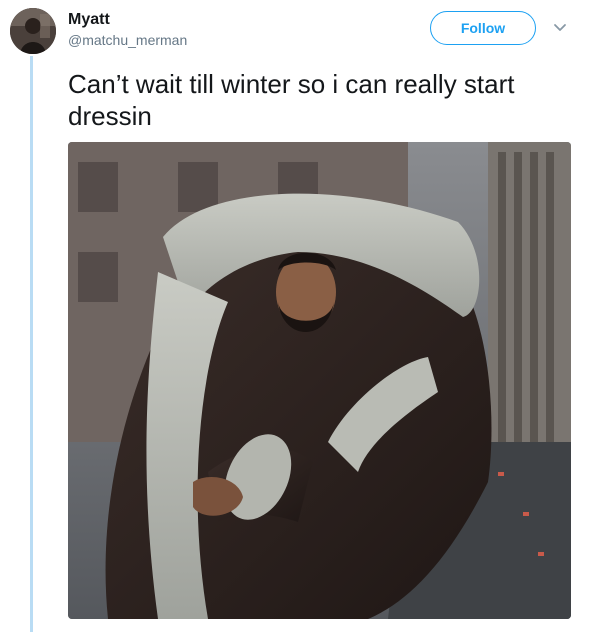 The image size is (589, 632). Describe the element at coordinates (31, 344) in the screenshot. I see `thread-line` at that location.